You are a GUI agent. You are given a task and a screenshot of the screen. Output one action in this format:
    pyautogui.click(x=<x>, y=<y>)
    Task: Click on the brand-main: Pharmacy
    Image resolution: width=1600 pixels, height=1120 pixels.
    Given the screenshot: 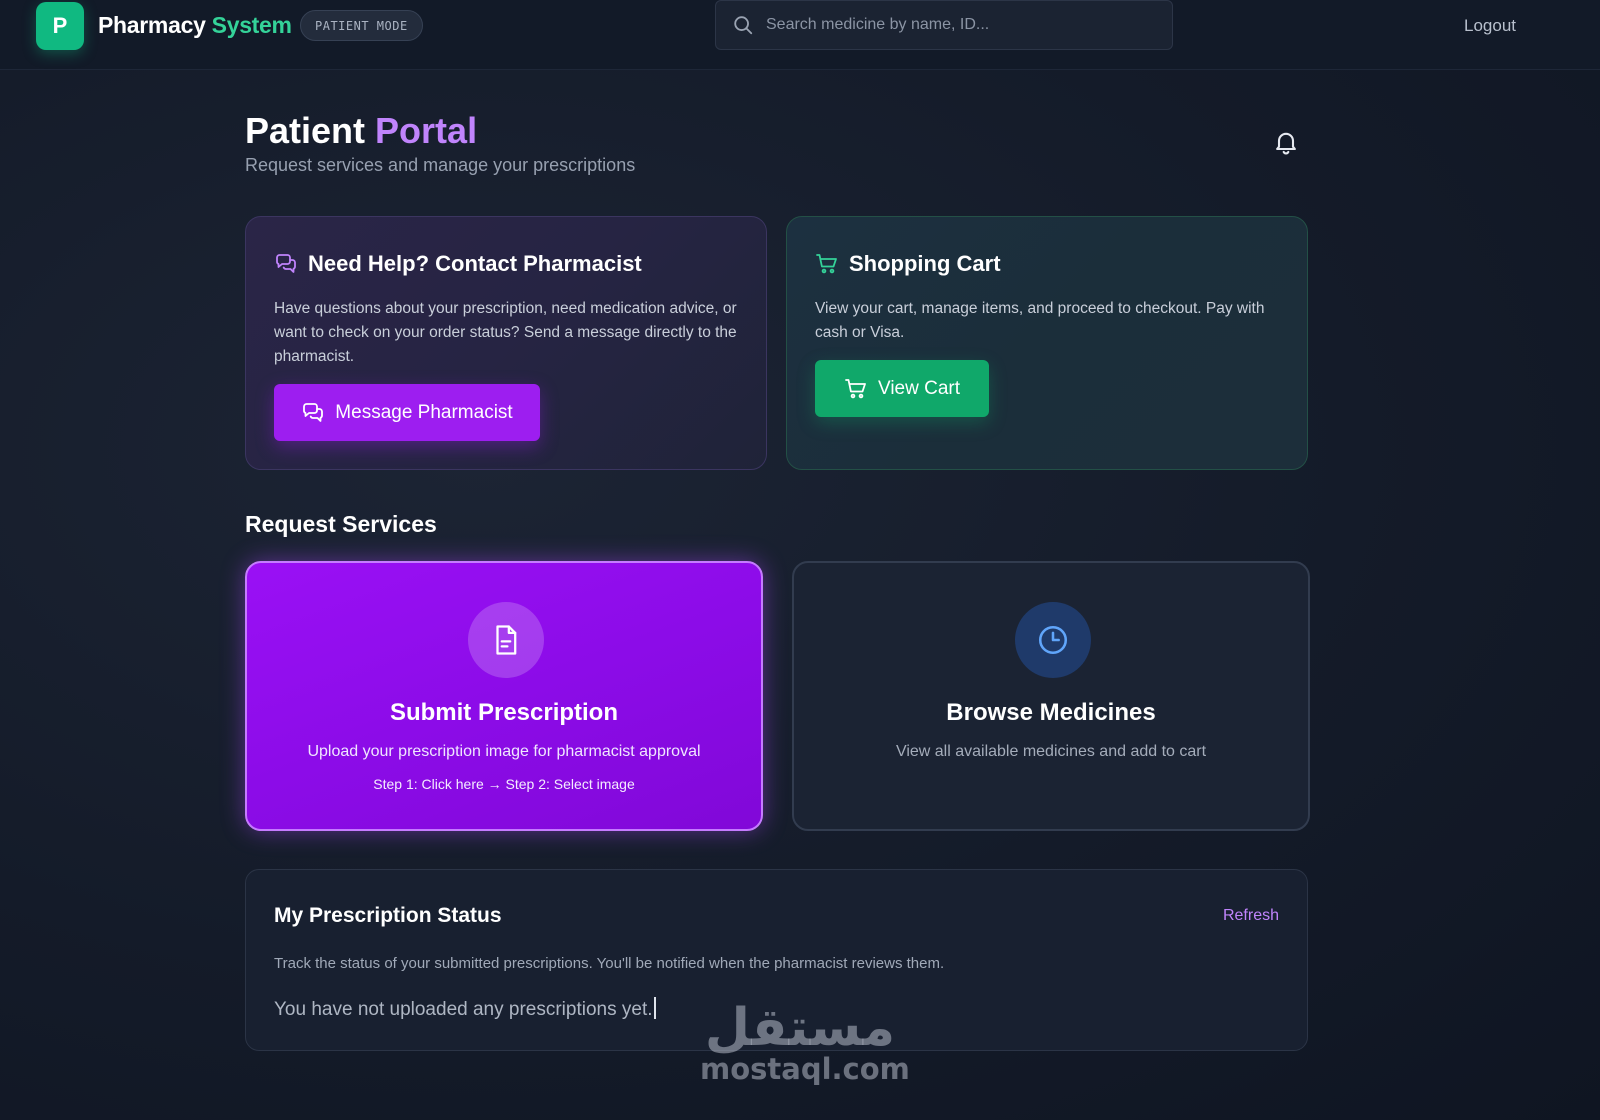 What is the action you would take?
    pyautogui.click(x=152, y=25)
    